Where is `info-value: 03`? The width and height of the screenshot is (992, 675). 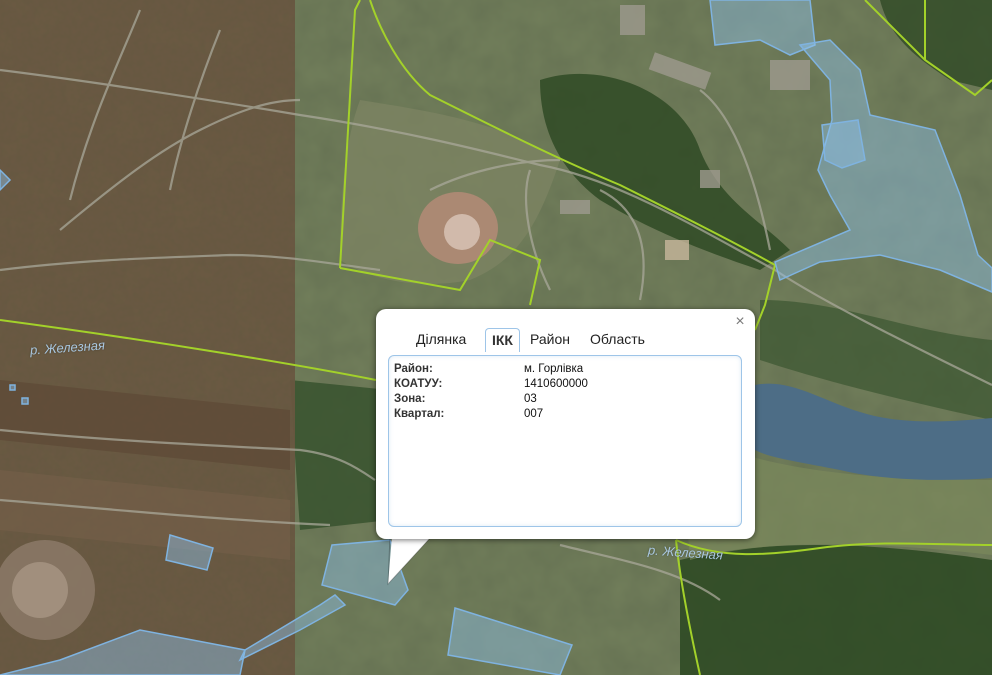 info-value: 03 is located at coordinates (530, 399).